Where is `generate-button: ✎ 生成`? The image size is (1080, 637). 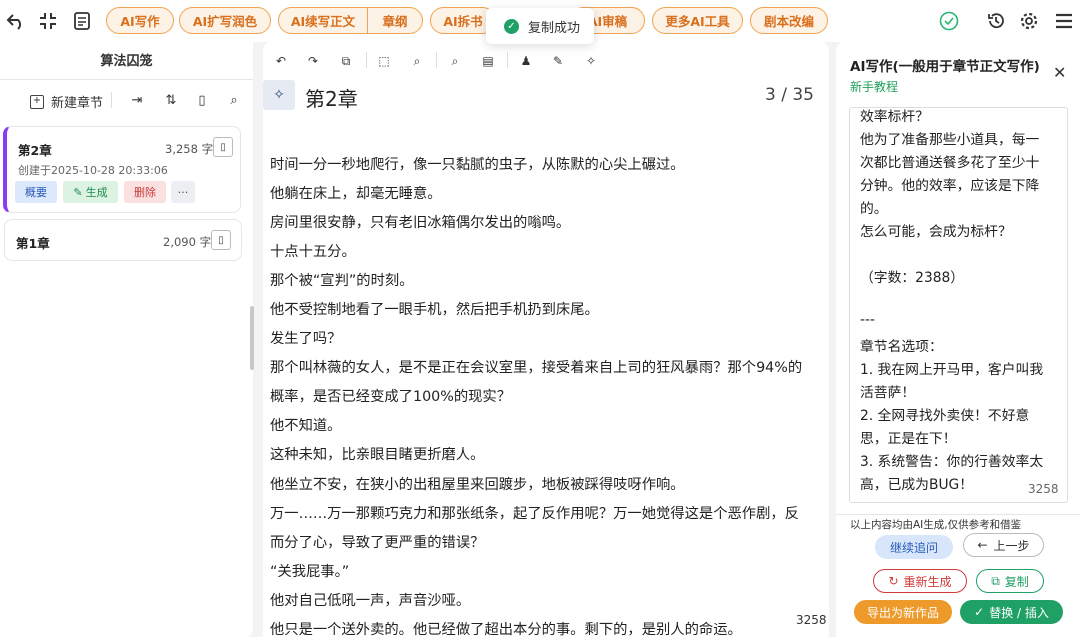
generate-button: ✎ 生成 is located at coordinates (90, 192).